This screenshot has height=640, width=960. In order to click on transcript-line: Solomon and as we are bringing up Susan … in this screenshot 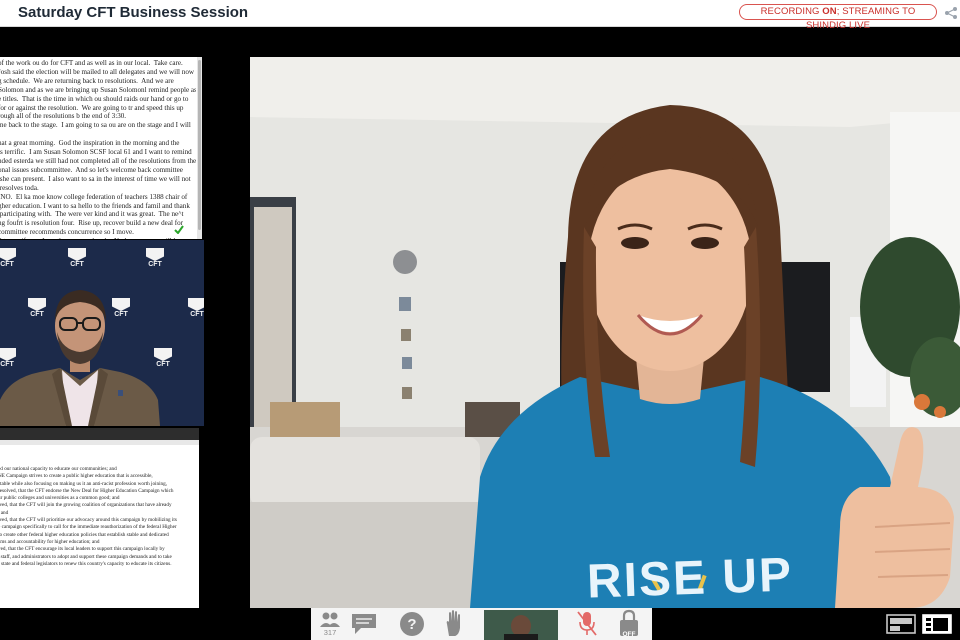, I will do `click(98, 89)`.